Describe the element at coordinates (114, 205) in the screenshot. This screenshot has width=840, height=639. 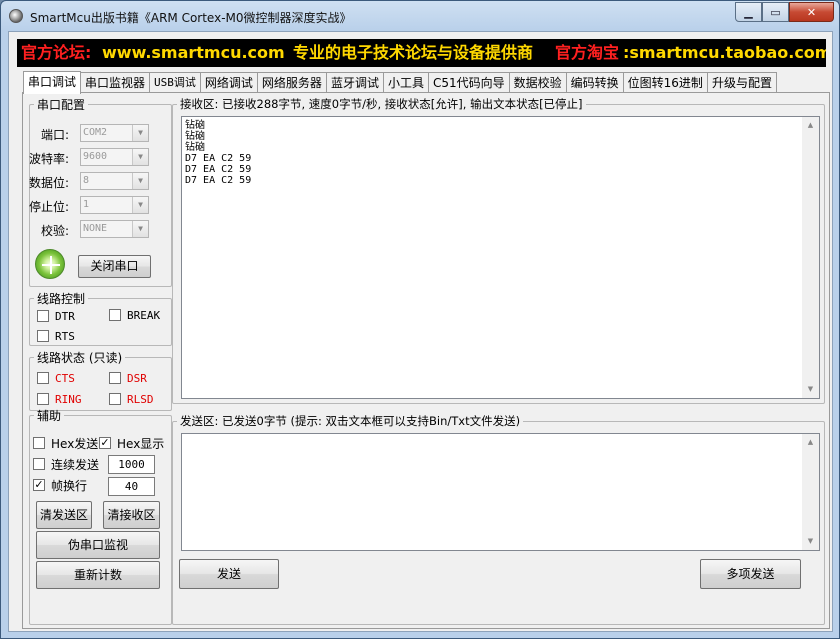
I see `stopbits-select: 1 ▼` at that location.